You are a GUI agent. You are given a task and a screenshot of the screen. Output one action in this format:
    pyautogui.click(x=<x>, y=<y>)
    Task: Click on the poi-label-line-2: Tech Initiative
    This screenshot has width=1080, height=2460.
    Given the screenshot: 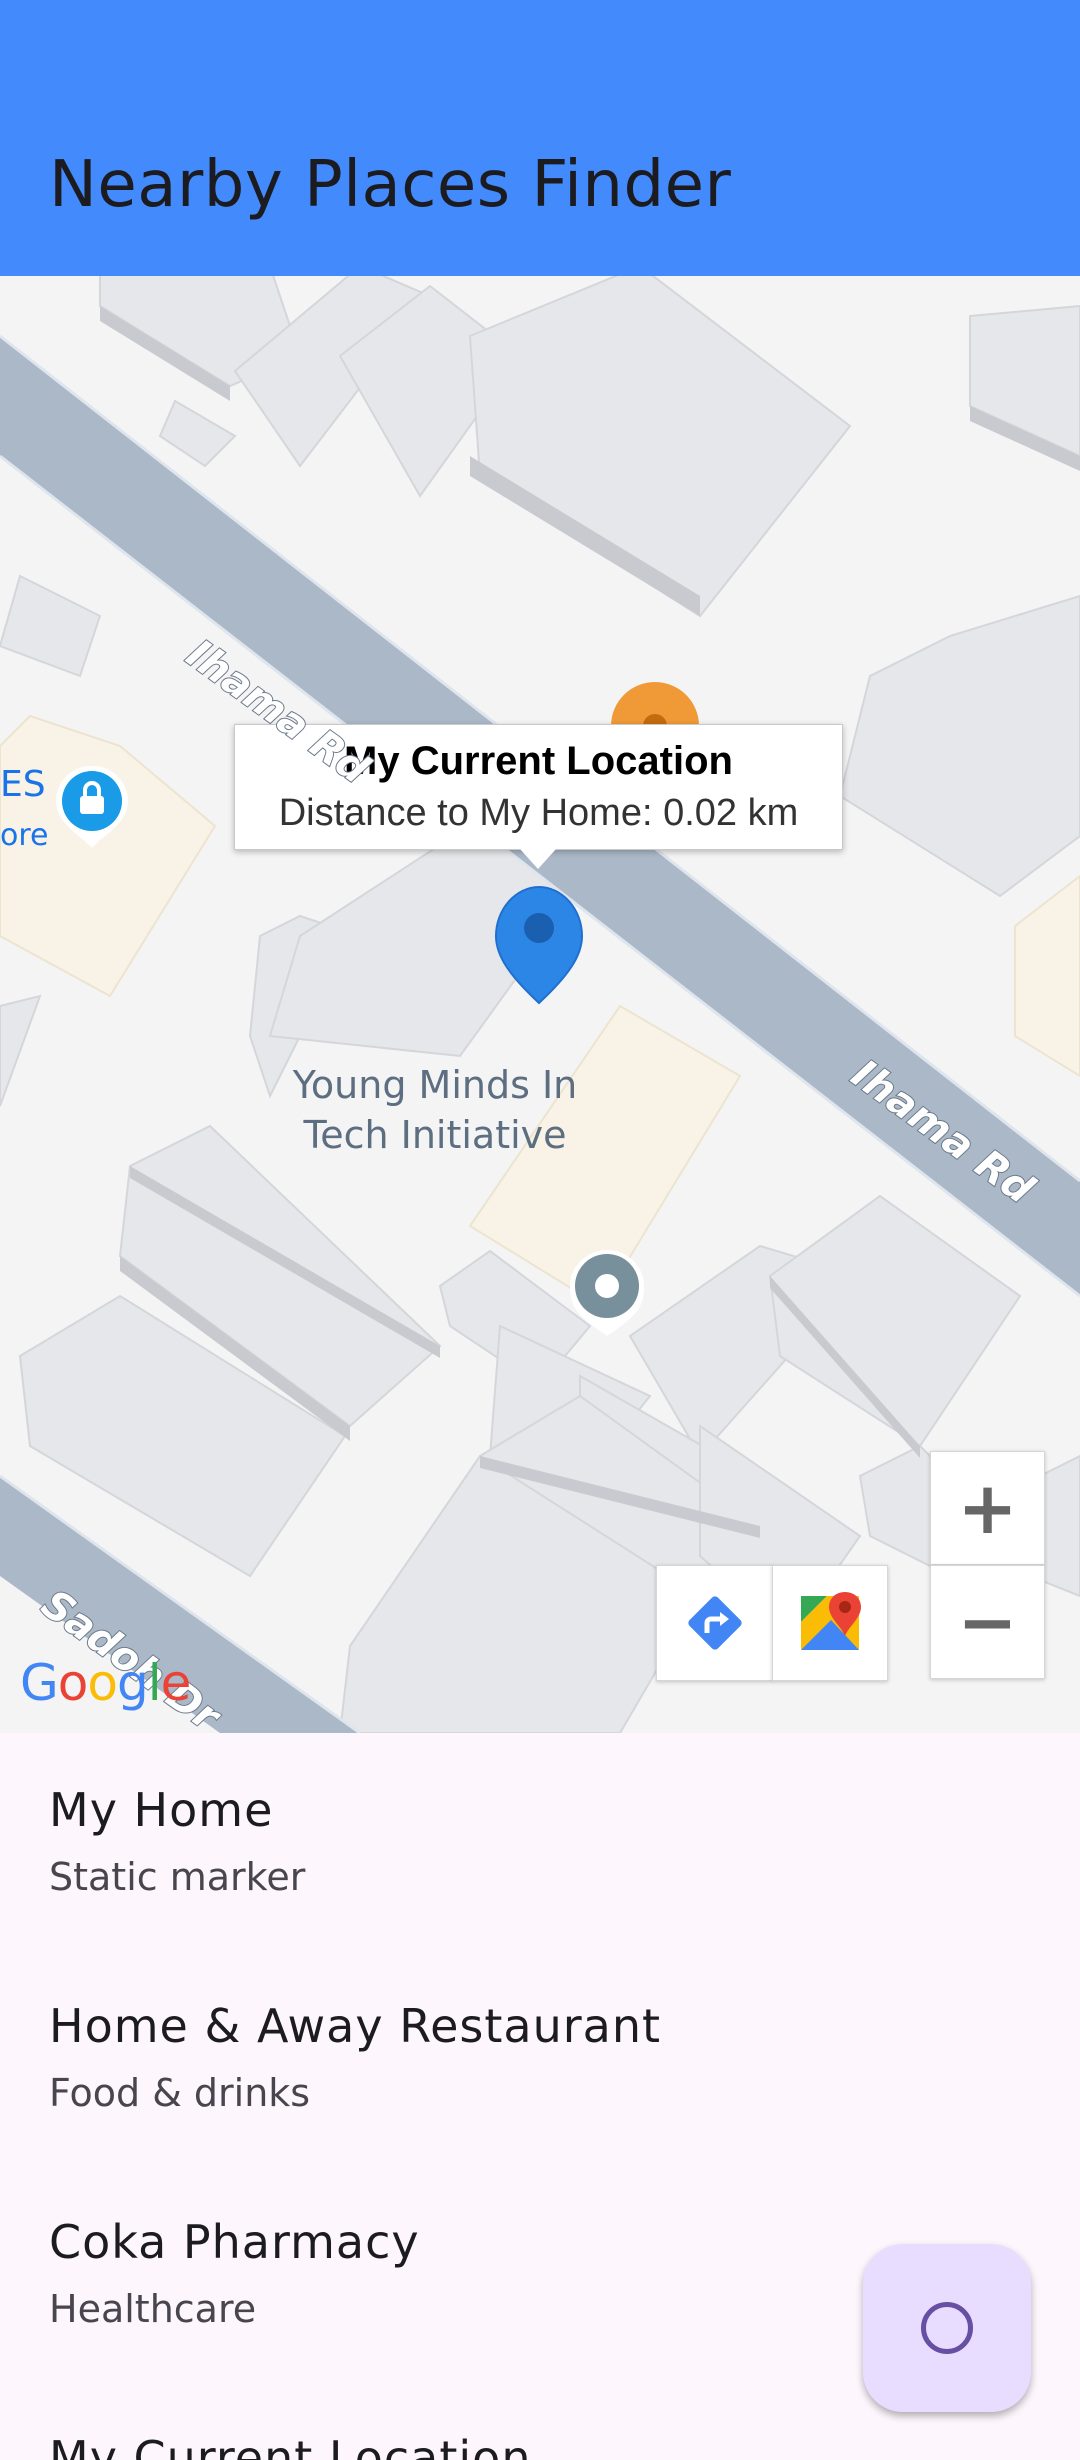 What is the action you would take?
    pyautogui.click(x=435, y=1135)
    